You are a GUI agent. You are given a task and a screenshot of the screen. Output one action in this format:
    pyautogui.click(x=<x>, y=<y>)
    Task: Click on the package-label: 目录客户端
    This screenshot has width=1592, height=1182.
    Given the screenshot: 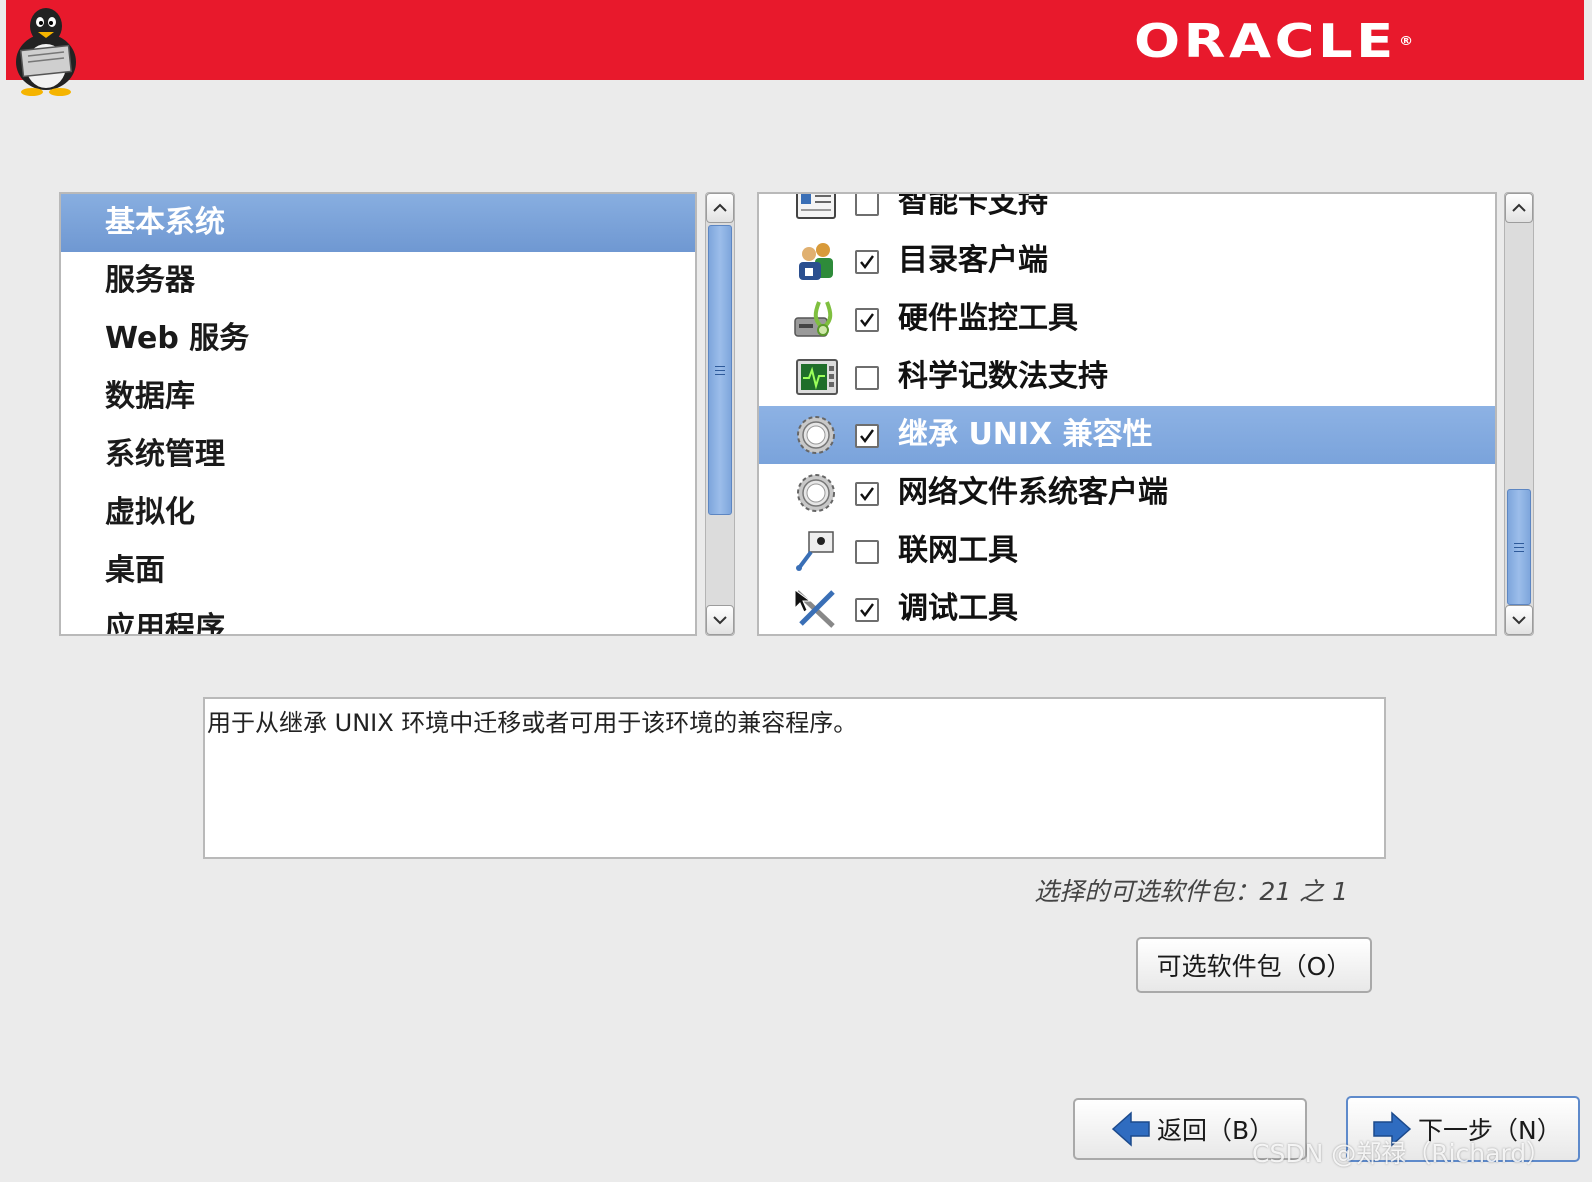 What is the action you would take?
    pyautogui.click(x=973, y=260)
    